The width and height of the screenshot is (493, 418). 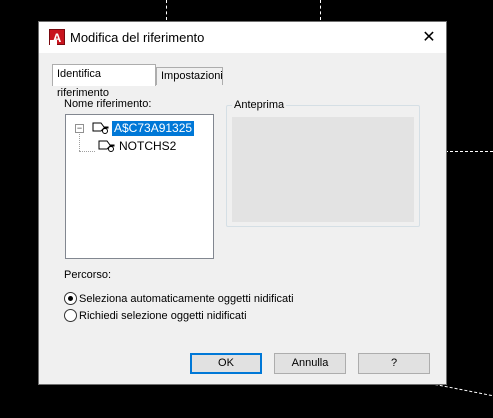 What do you see at coordinates (242, 37) in the screenshot?
I see `title-bar: A Modifica del riferimento ✕` at bounding box center [242, 37].